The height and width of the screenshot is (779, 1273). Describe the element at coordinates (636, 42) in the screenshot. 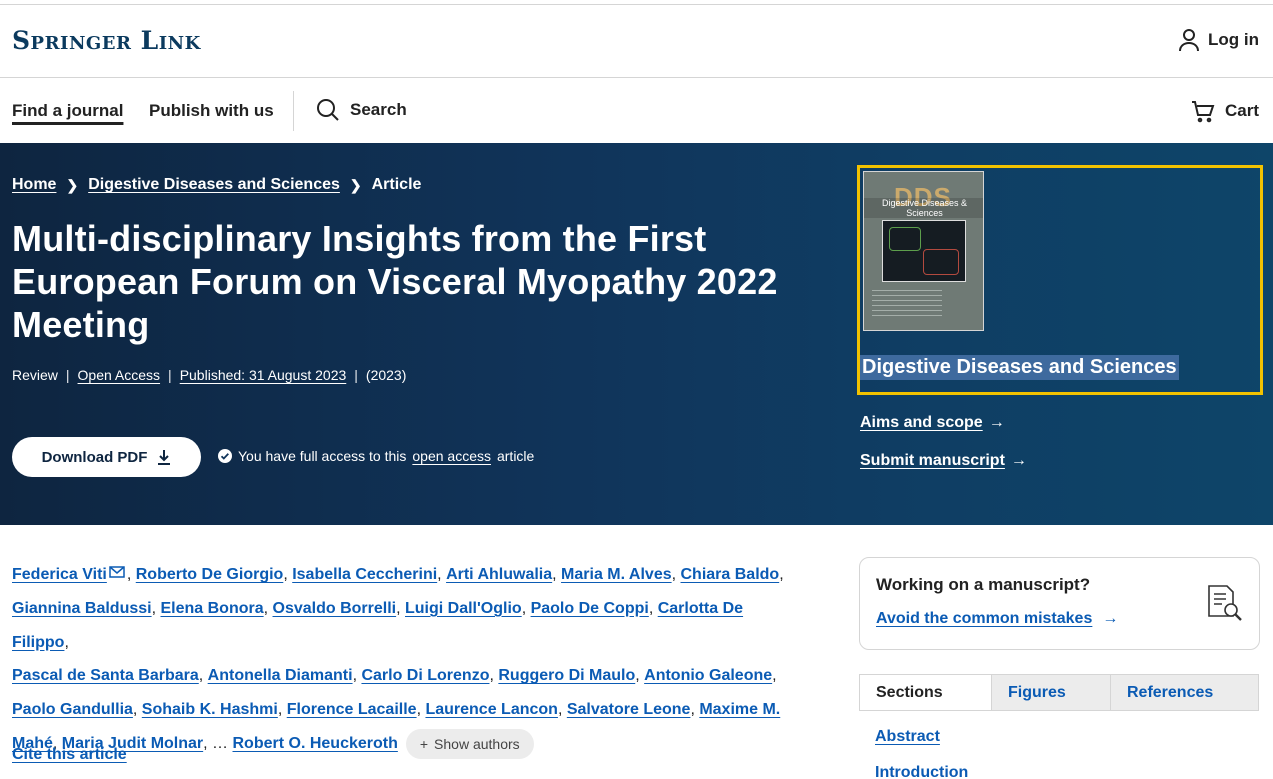

I see `site-header: Springer Link Log in` at that location.